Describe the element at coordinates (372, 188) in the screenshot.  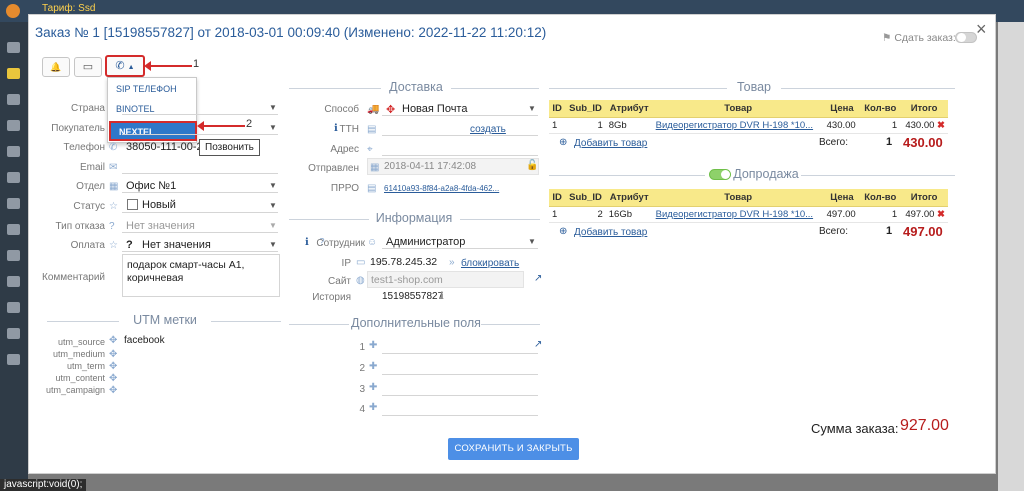
I see `receipt-icon: ▤` at that location.